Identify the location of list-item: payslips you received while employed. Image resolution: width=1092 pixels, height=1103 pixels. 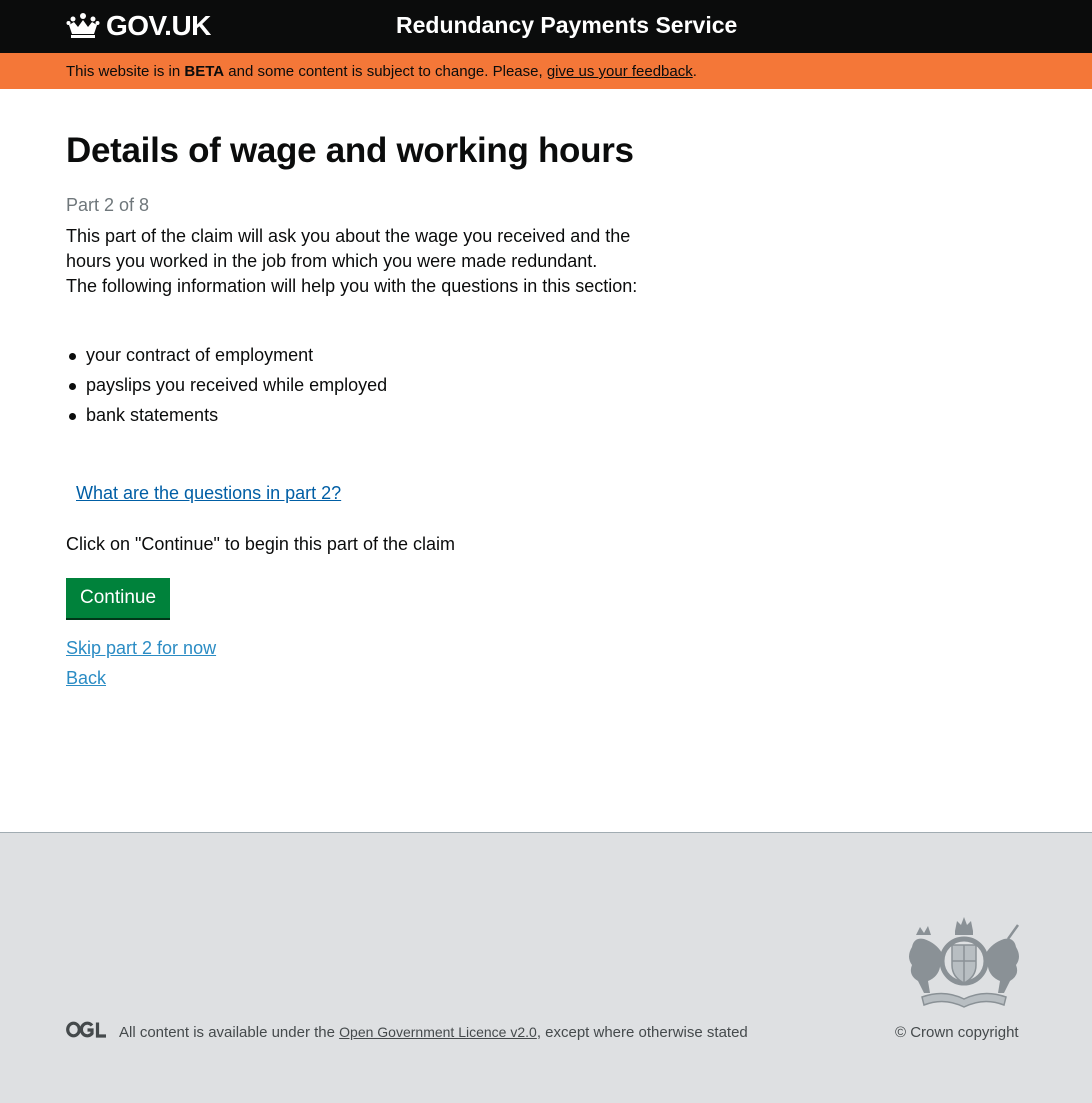
(226, 388).